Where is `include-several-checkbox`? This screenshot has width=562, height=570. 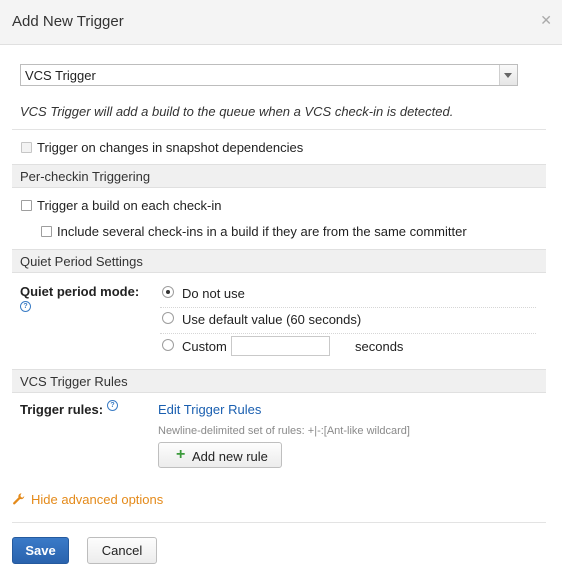
include-several-checkbox is located at coordinates (46, 231).